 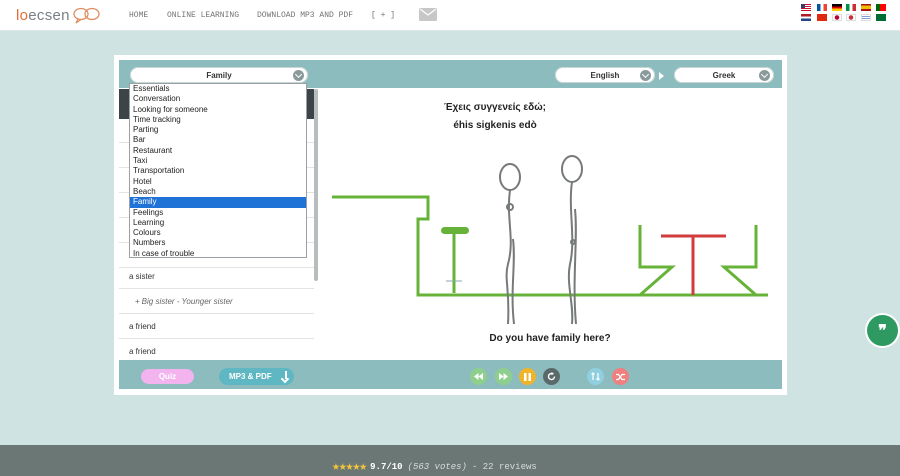 I want to click on logo: loecsen, so click(x=59, y=15).